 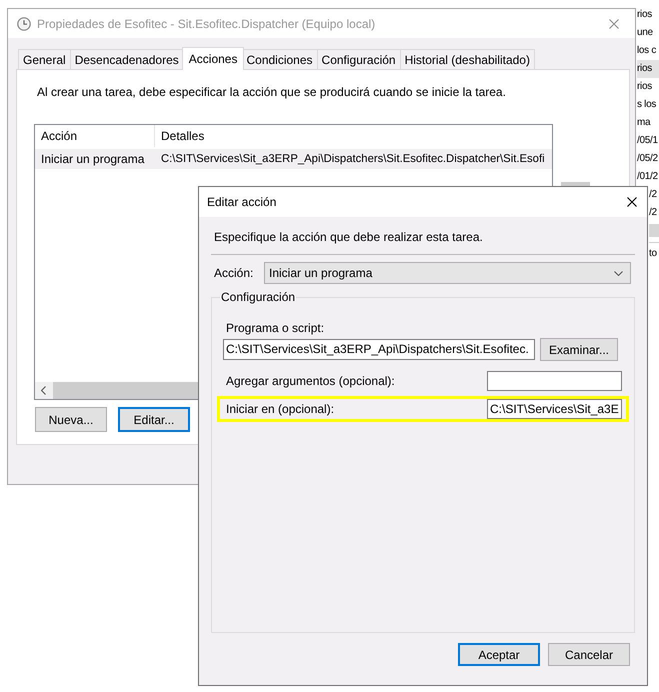 I want to click on scrollbar-thumb, so click(x=125, y=390).